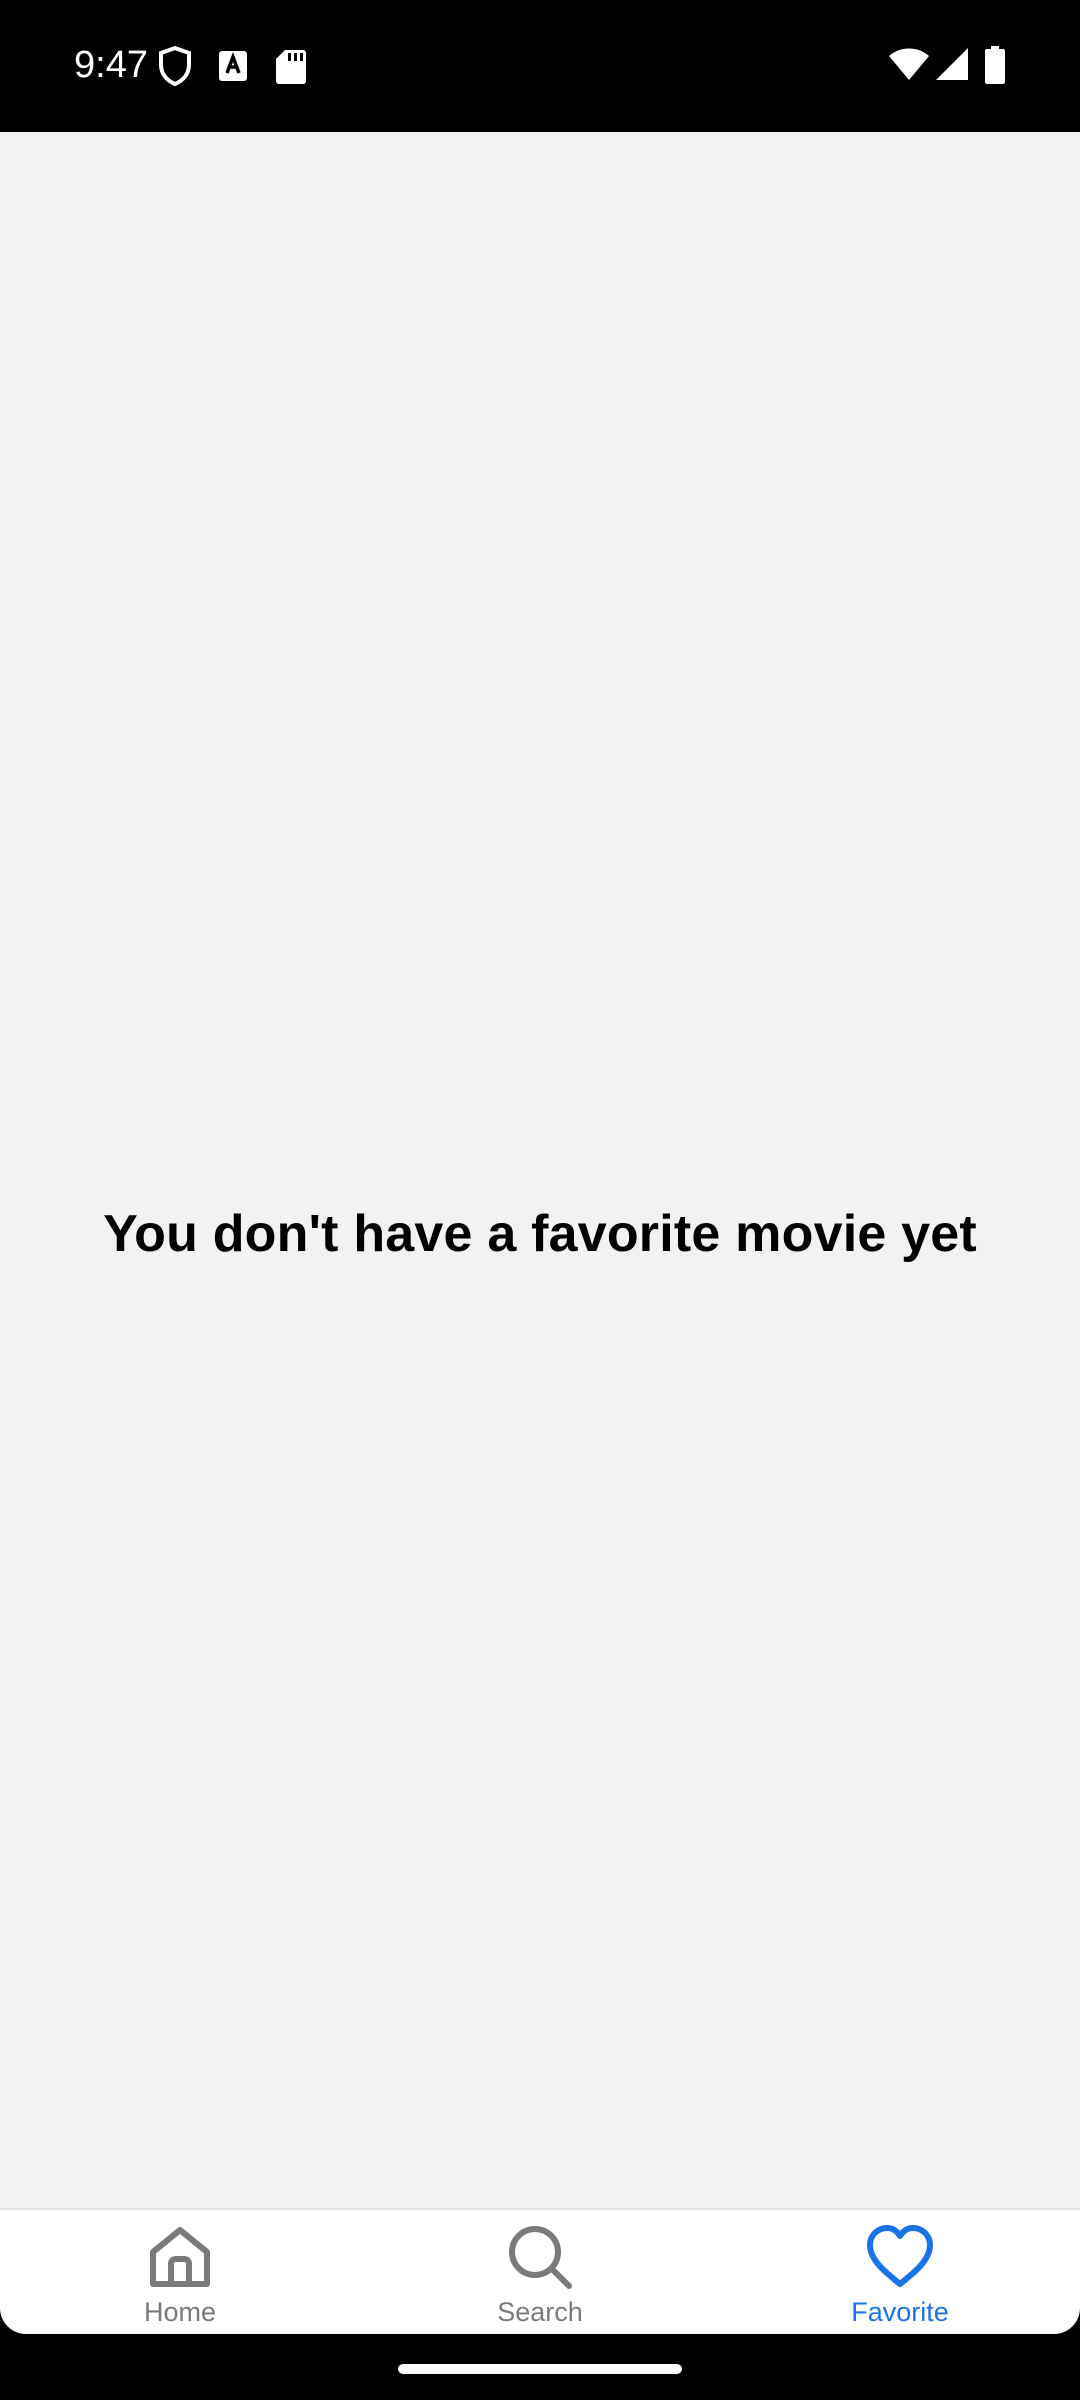 The image size is (1080, 2400). Describe the element at coordinates (900, 2257) in the screenshot. I see `heart-icon` at that location.